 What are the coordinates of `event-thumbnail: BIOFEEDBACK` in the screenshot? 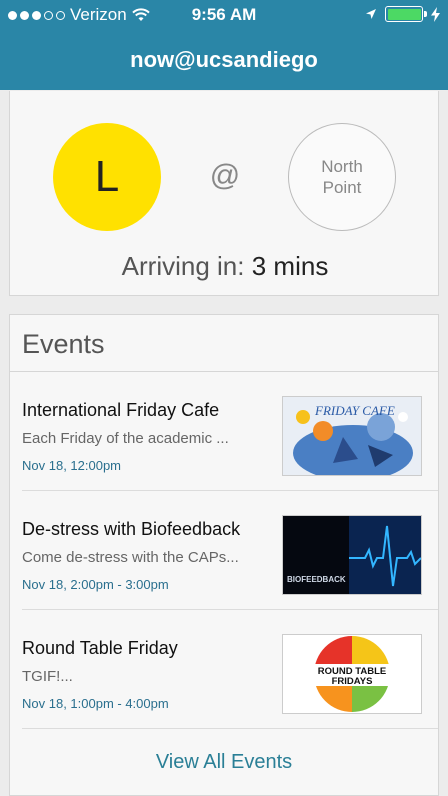 It's located at (352, 555).